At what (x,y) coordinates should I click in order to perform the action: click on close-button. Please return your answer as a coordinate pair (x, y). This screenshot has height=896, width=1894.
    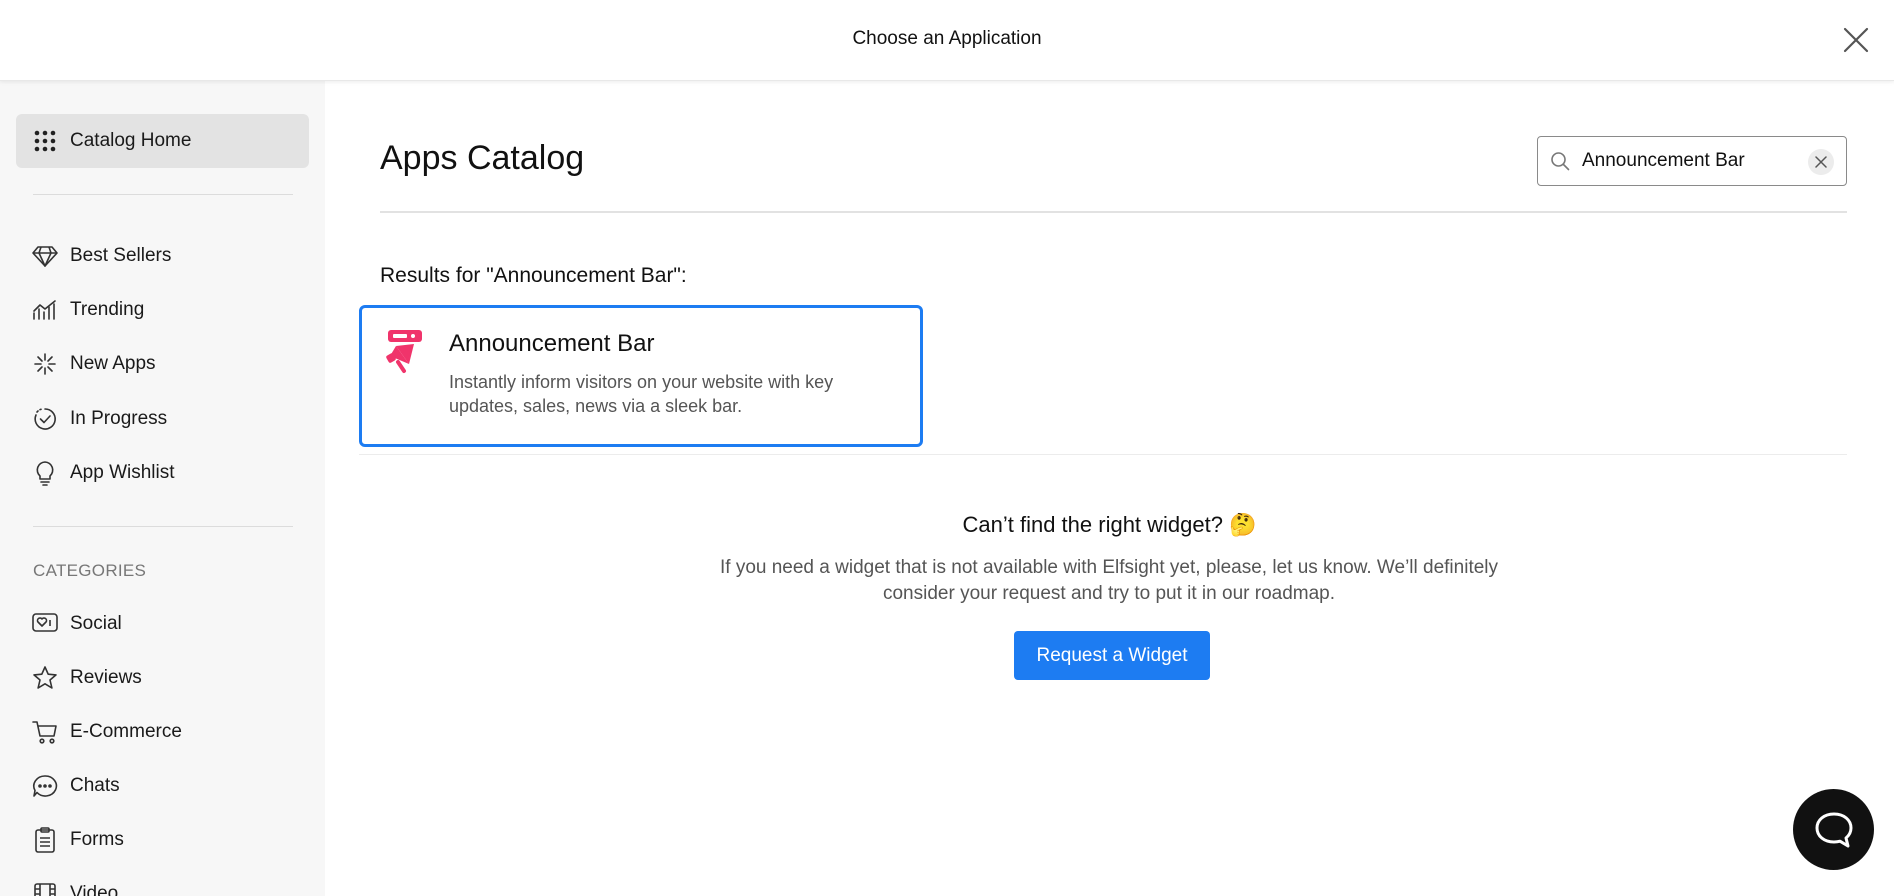
    Looking at the image, I should click on (1856, 40).